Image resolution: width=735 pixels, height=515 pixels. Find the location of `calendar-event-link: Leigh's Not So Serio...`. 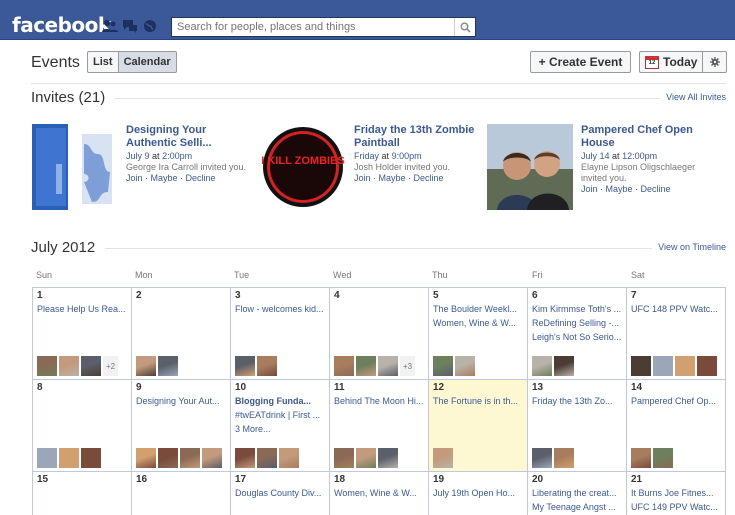

calendar-event-link: Leigh's Not So Serio... is located at coordinates (577, 337).